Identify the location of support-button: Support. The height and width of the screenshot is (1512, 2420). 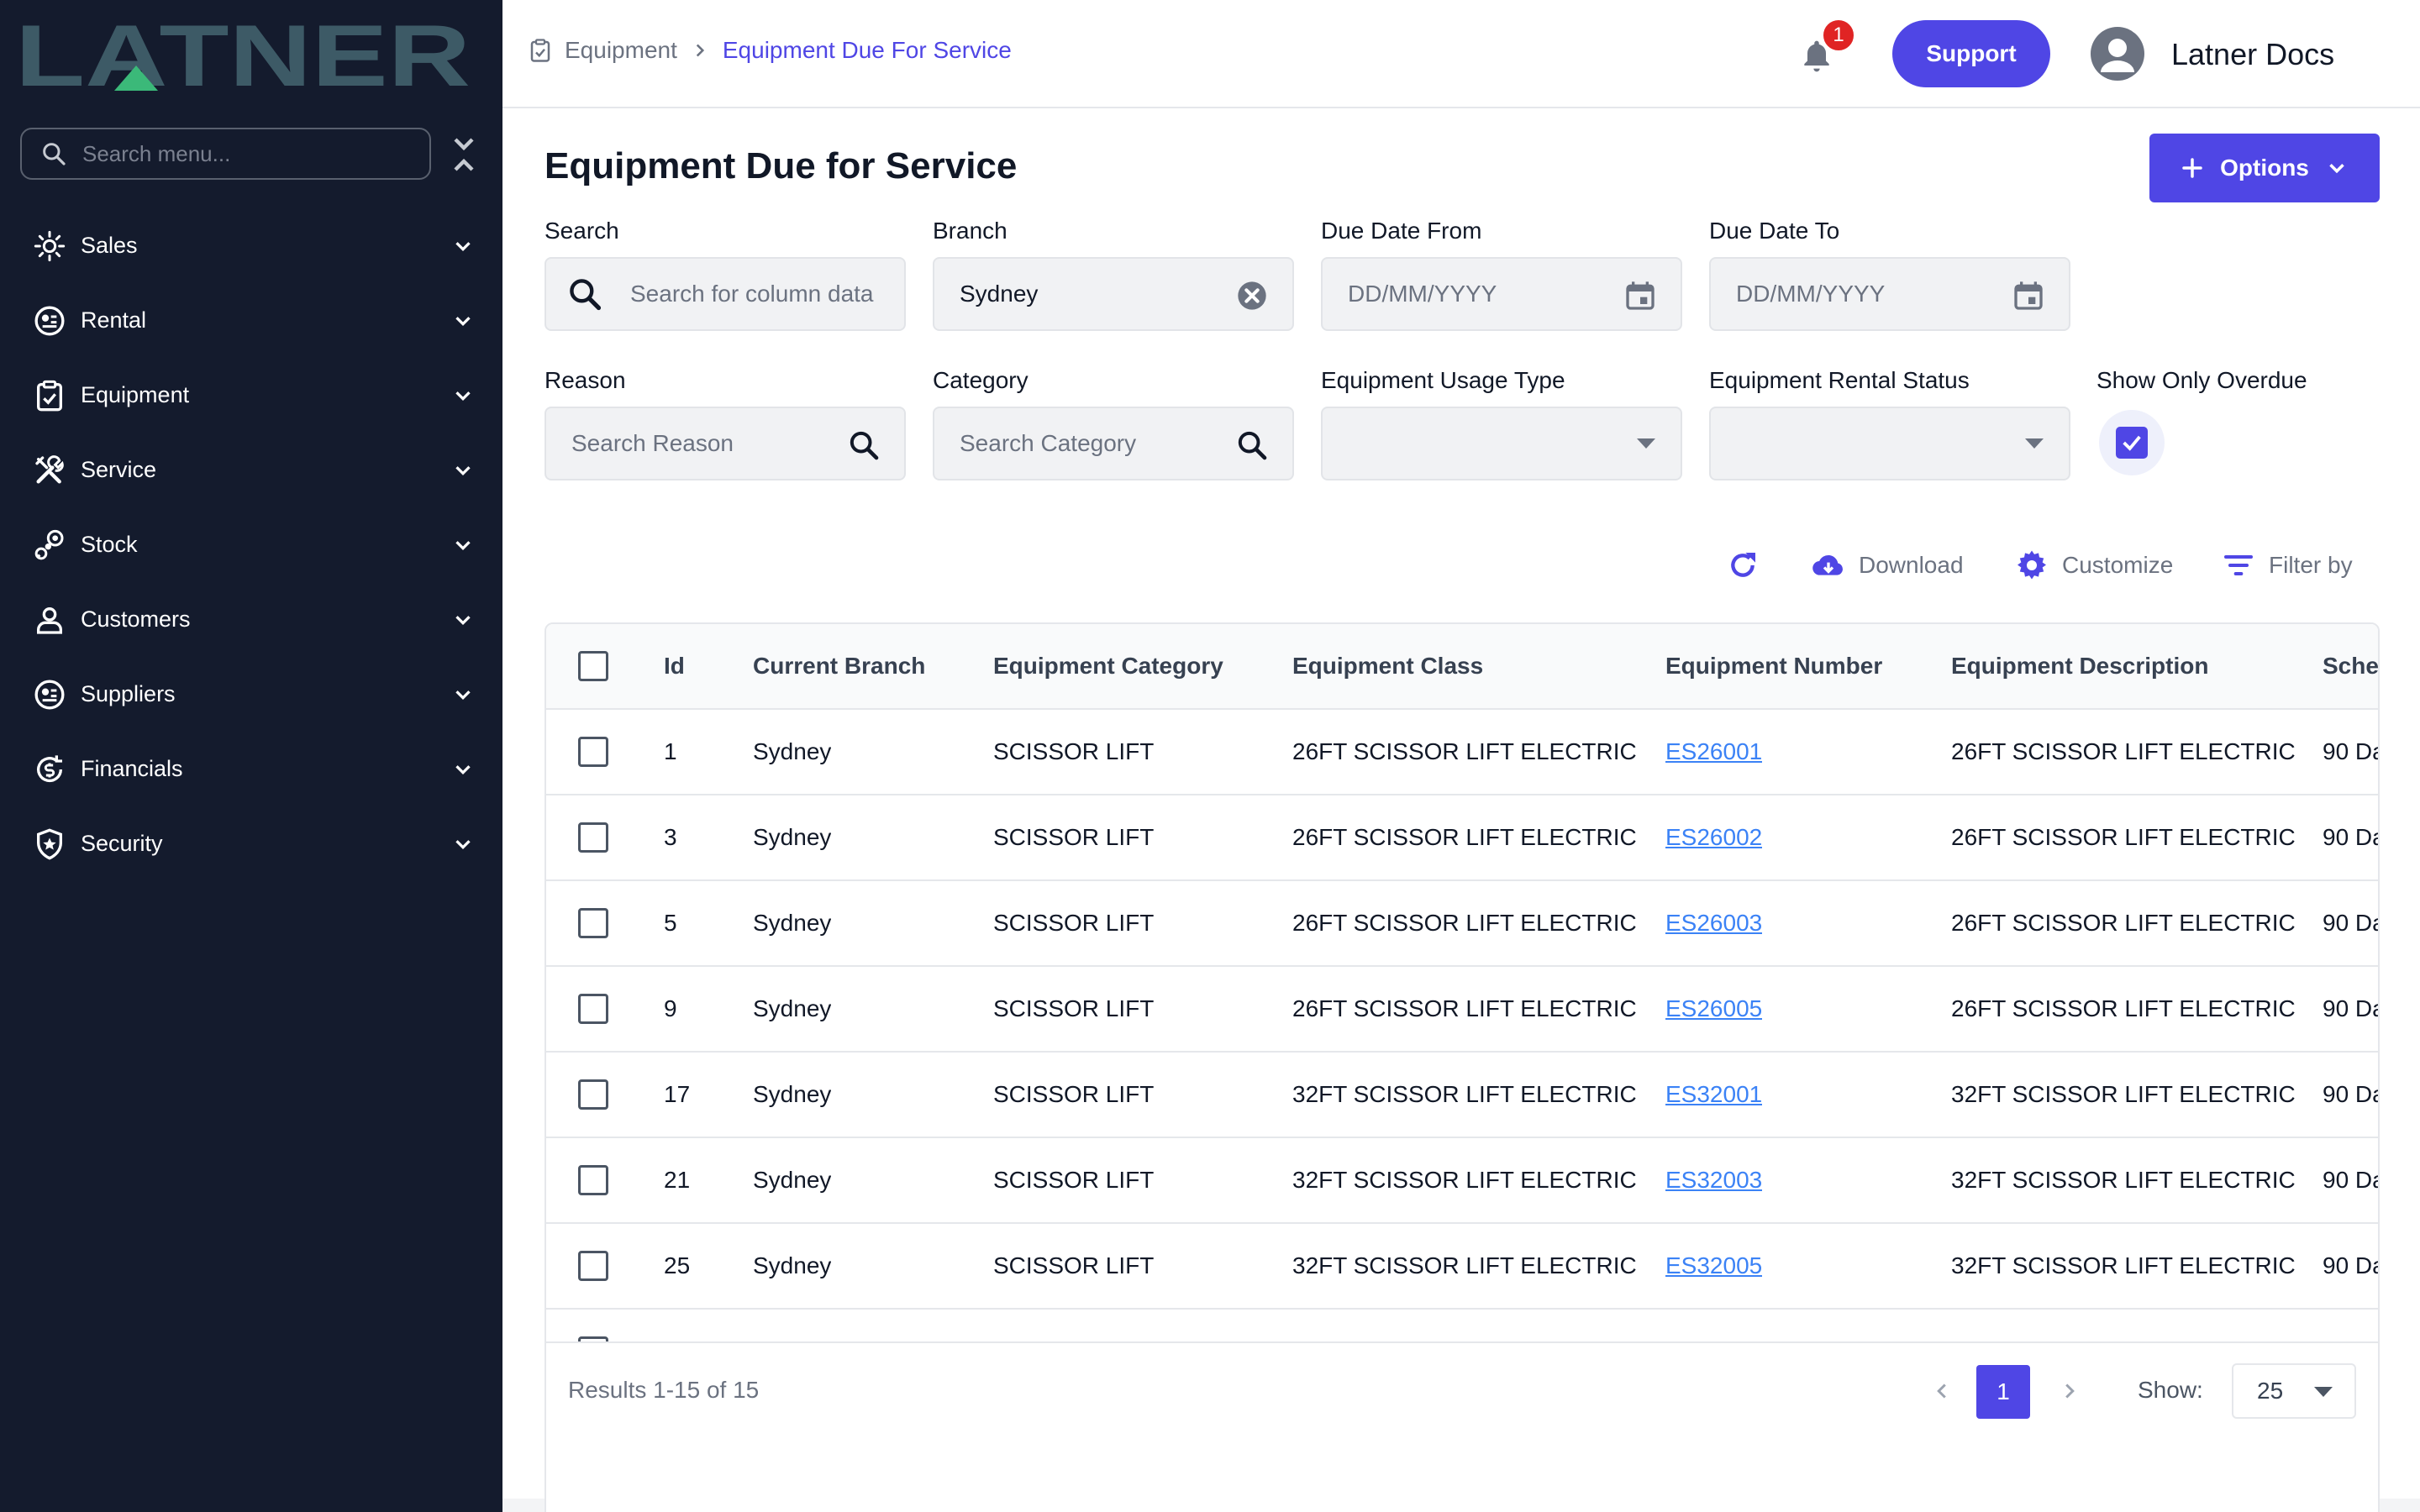
(1971, 53).